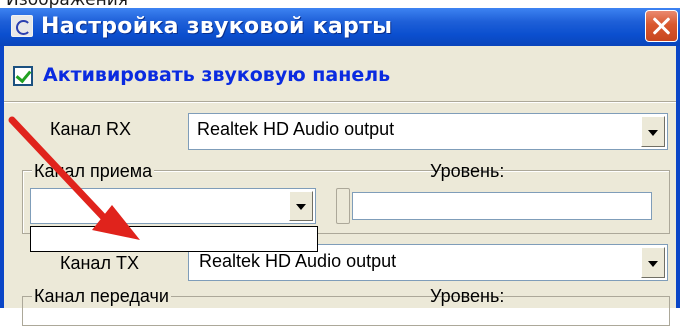 Image resolution: width=680 pixels, height=326 pixels. What do you see at coordinates (678, 177) in the screenshot?
I see `window-frame-right` at bounding box center [678, 177].